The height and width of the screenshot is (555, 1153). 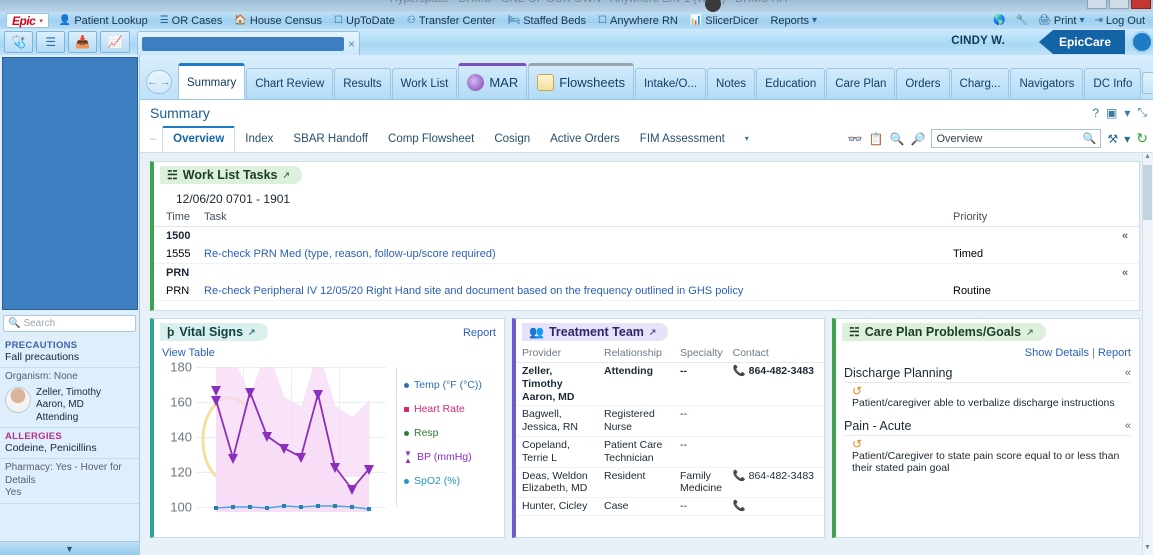 What do you see at coordinates (1147, 354) in the screenshot?
I see `content-scrollbar: ▲ ▼` at bounding box center [1147, 354].